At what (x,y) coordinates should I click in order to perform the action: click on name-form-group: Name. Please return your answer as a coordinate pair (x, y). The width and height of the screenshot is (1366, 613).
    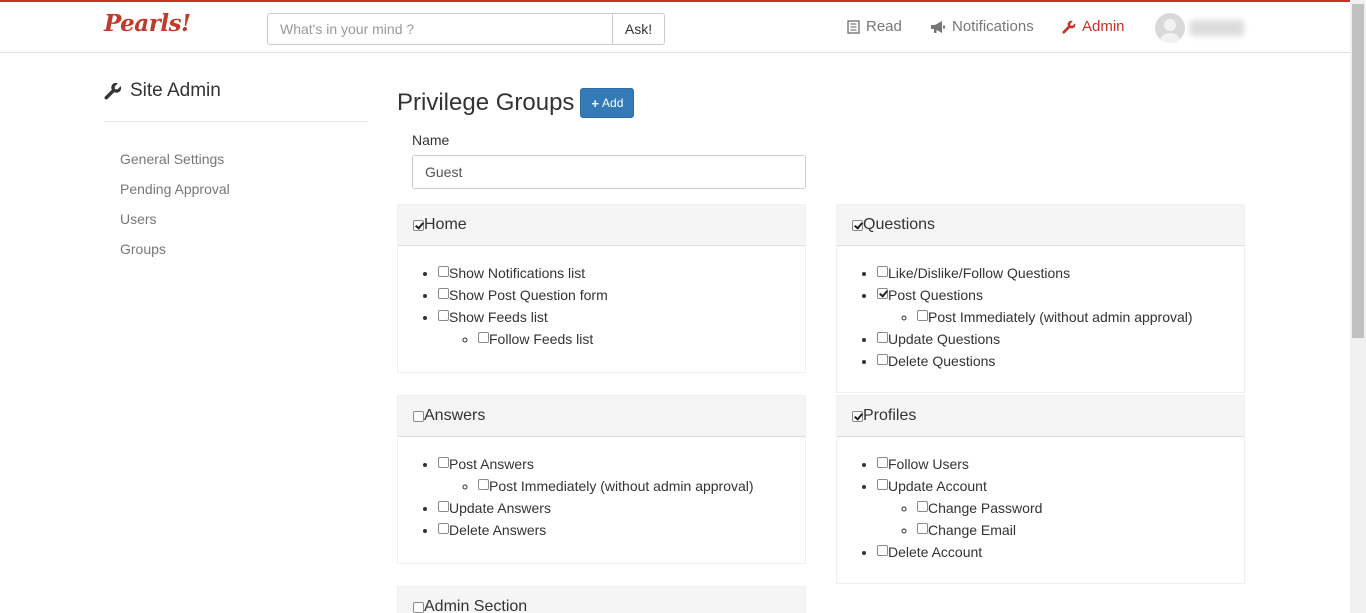
    Looking at the image, I should click on (821, 148).